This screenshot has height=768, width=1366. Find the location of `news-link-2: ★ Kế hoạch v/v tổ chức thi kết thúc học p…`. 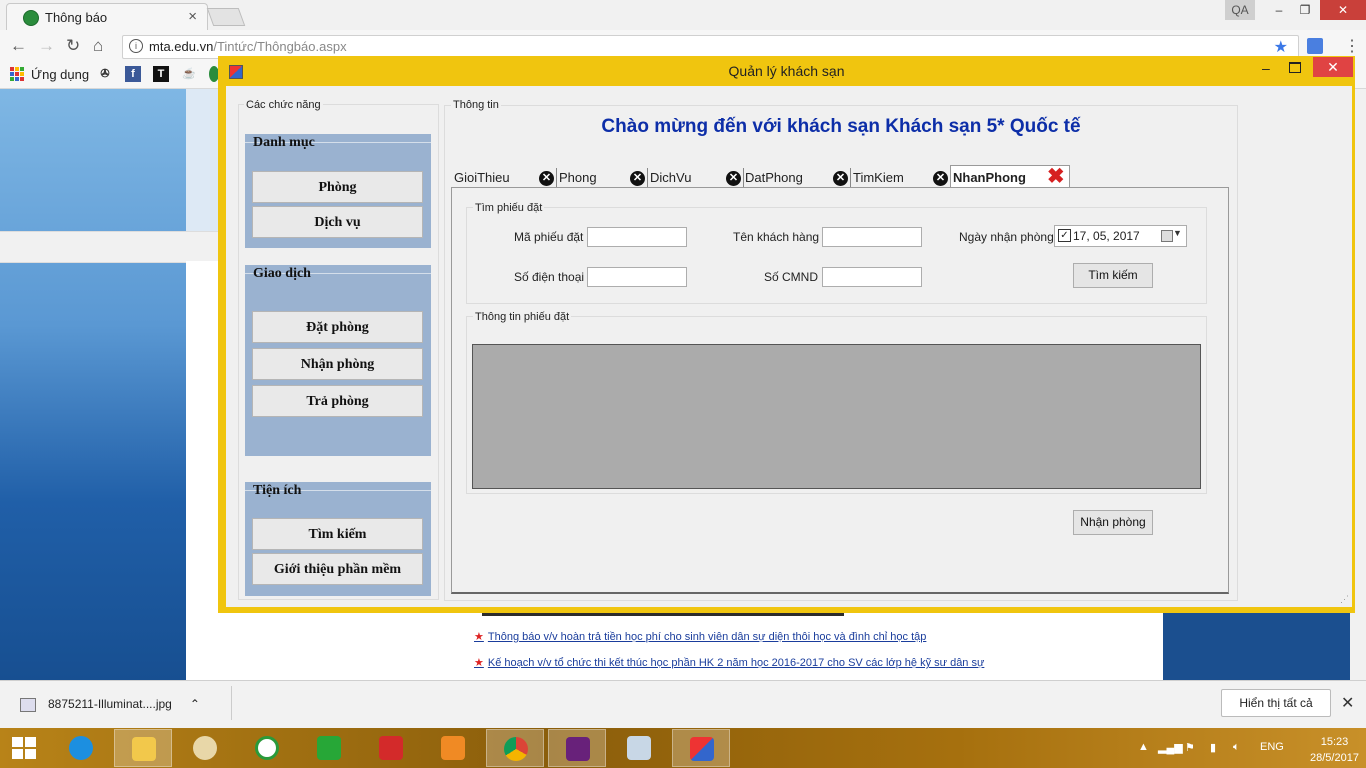

news-link-2: ★ Kế hoạch v/v tổ chức thi kết thúc học p… is located at coordinates (729, 662).